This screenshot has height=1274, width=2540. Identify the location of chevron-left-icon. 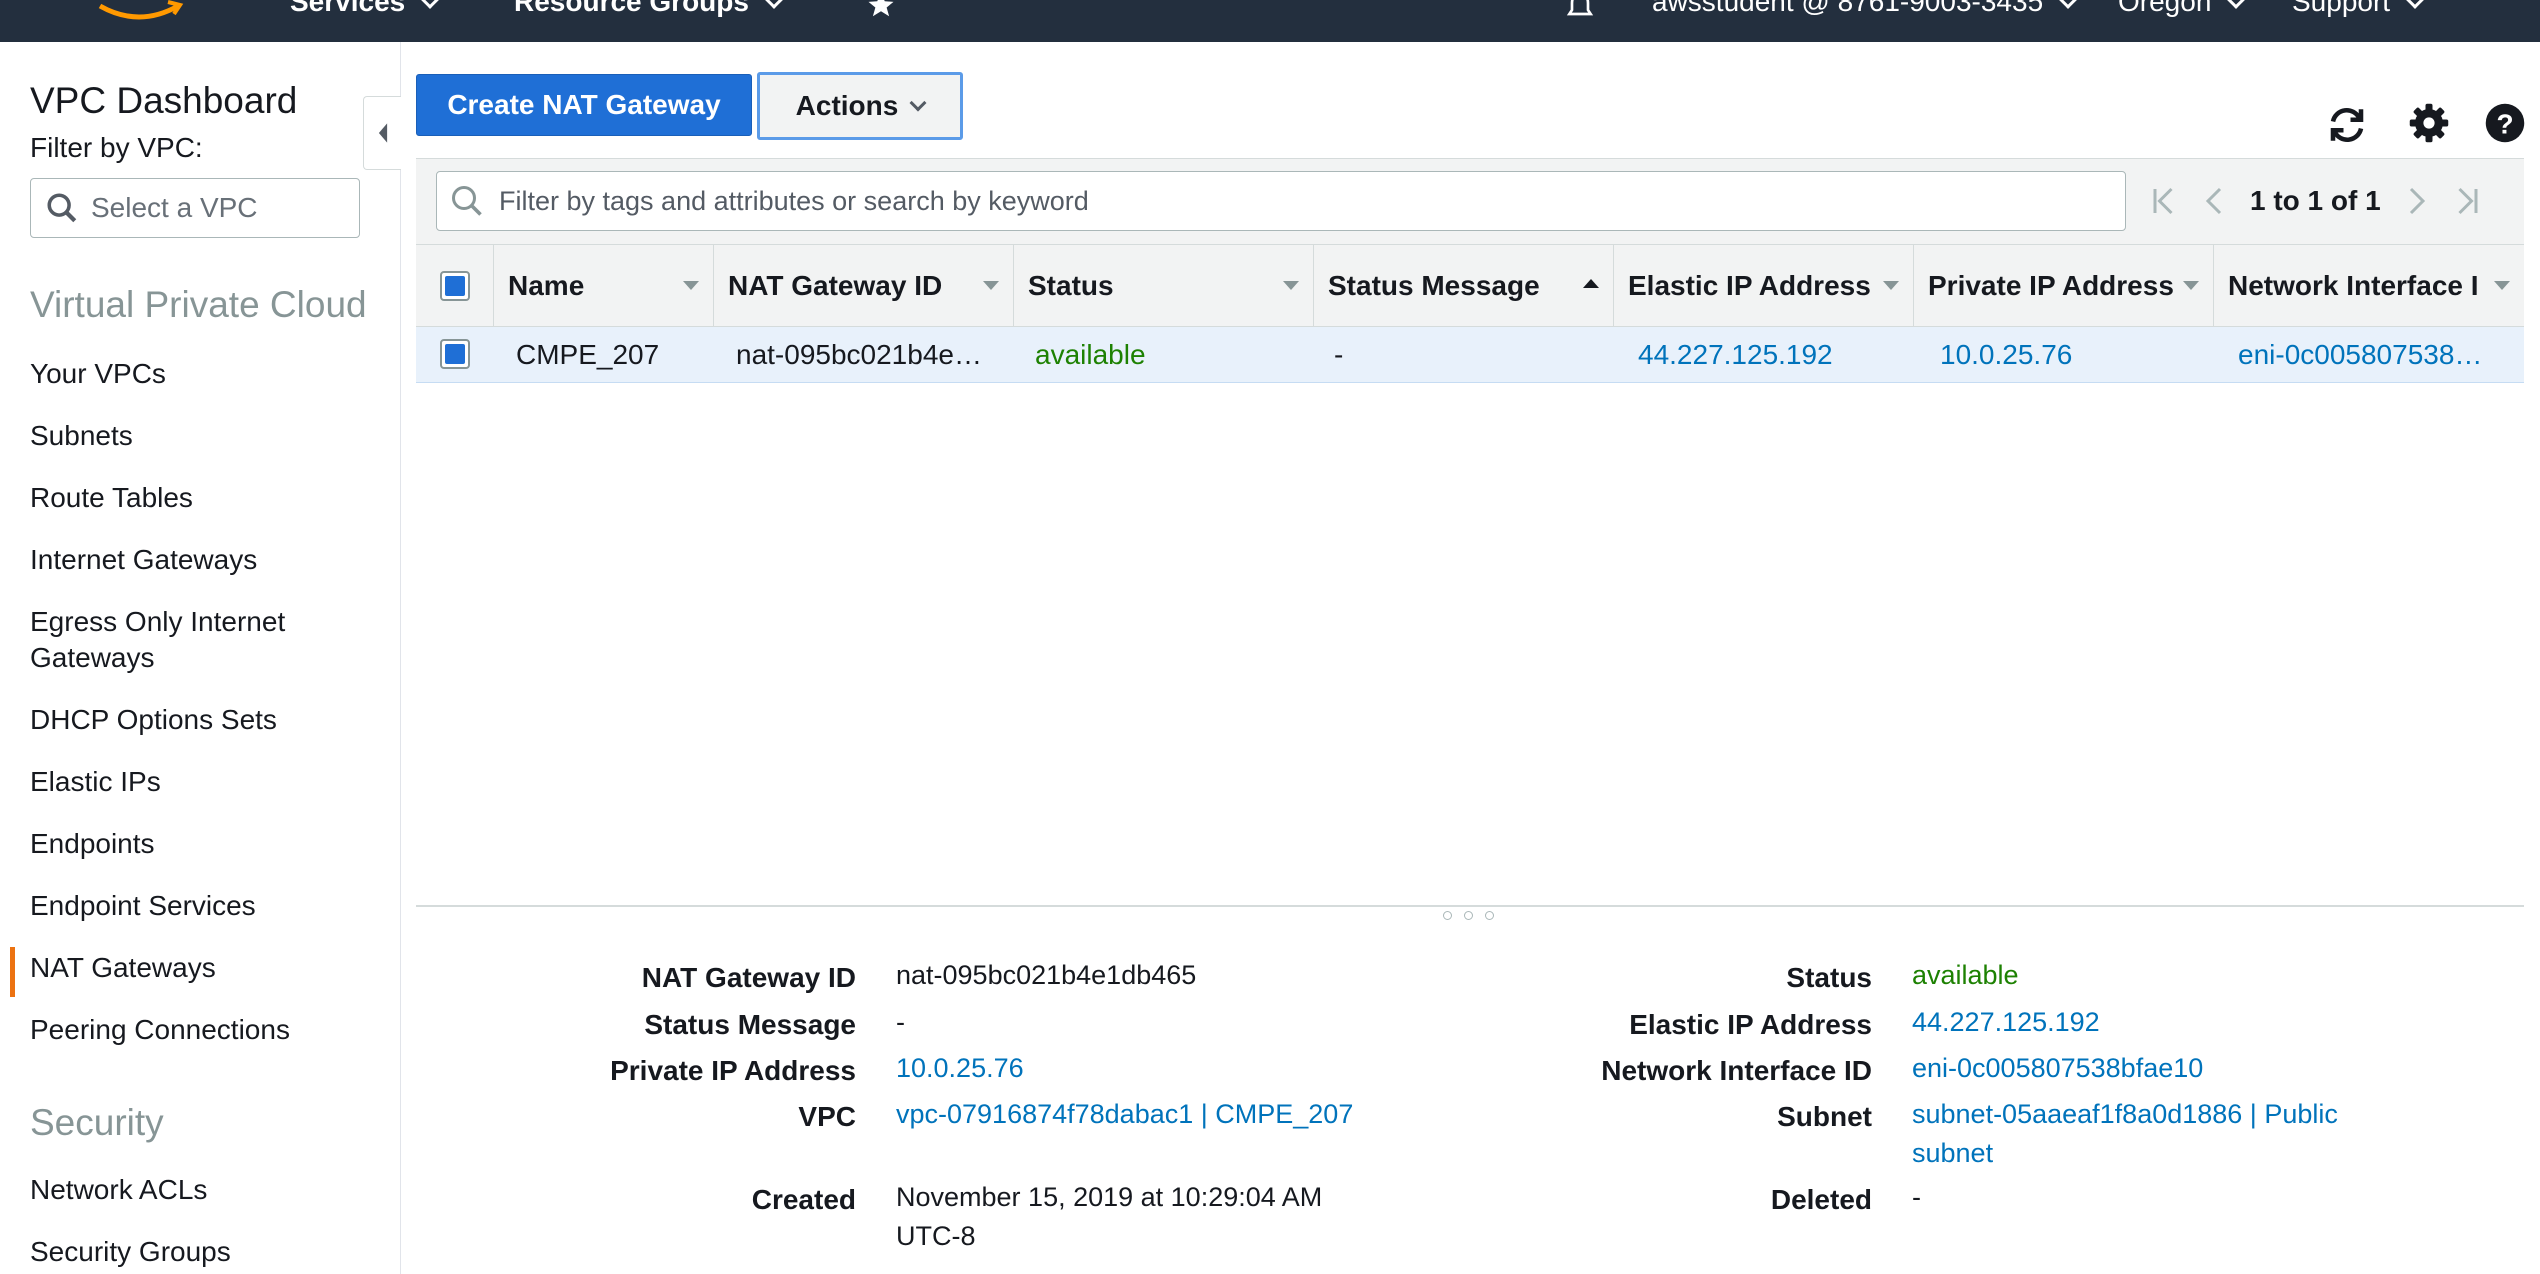
(382, 133).